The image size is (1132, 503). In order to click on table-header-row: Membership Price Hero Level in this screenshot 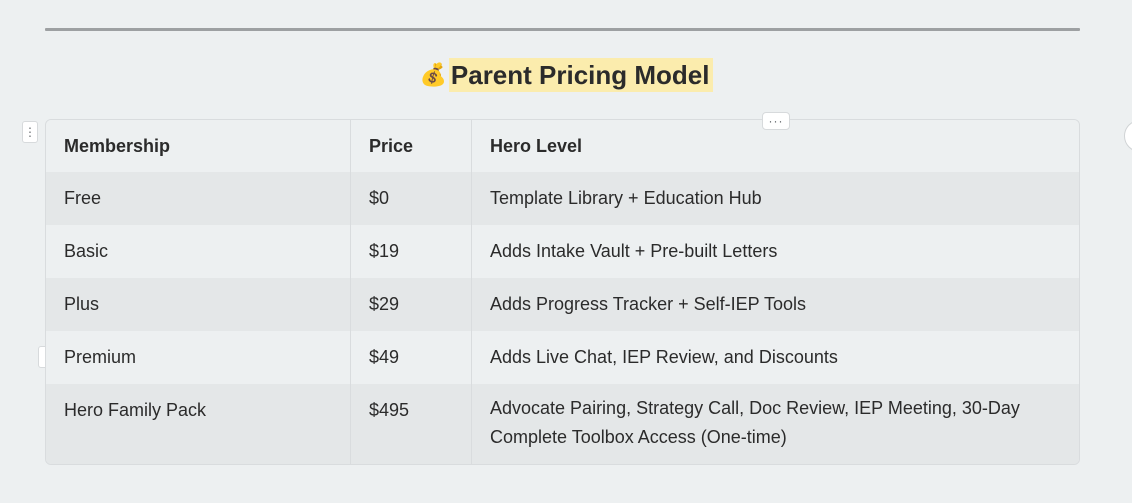, I will do `click(562, 146)`.